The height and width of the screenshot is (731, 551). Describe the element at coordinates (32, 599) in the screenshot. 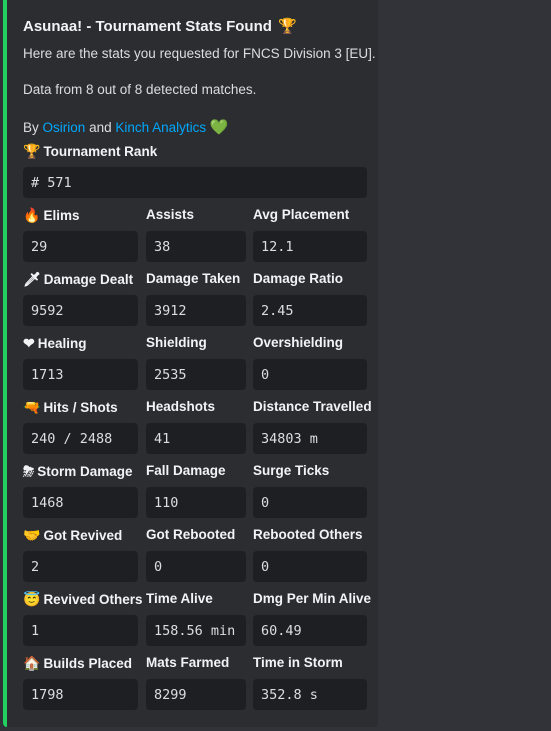

I see `halo-face-icon: 😇` at that location.